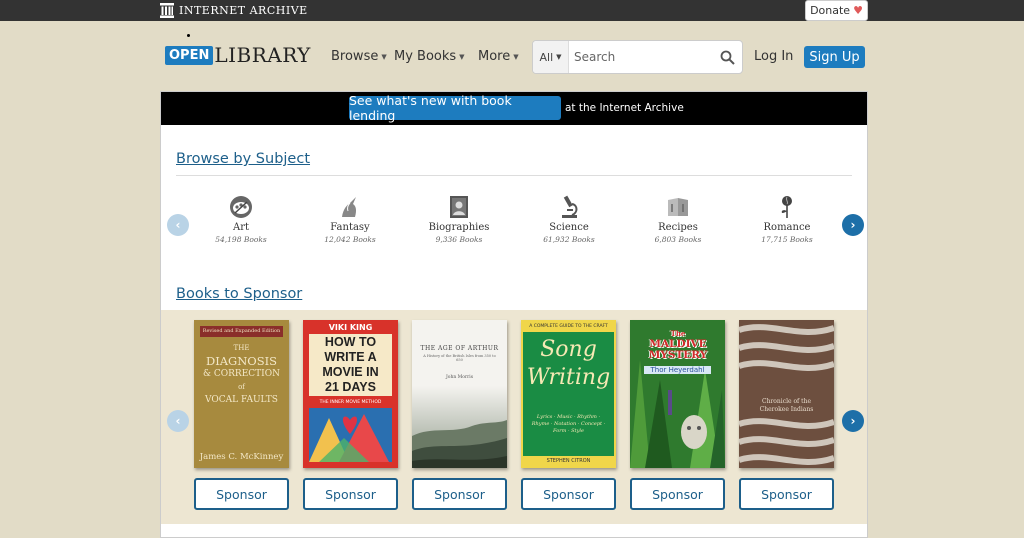 The image size is (1024, 538). Describe the element at coordinates (514, 175) in the screenshot. I see `section-divider` at that location.